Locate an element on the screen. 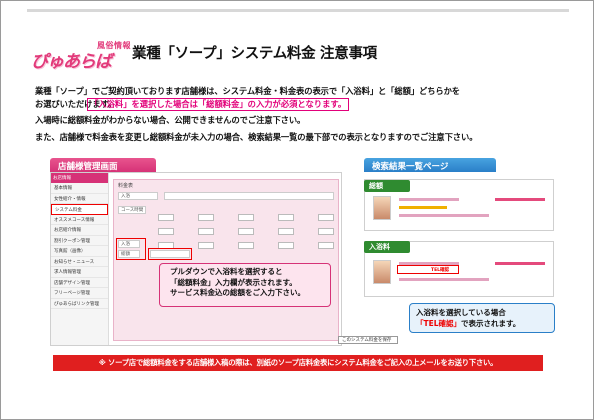  sidebar-item: お店紹介情報 is located at coordinates (79, 230).